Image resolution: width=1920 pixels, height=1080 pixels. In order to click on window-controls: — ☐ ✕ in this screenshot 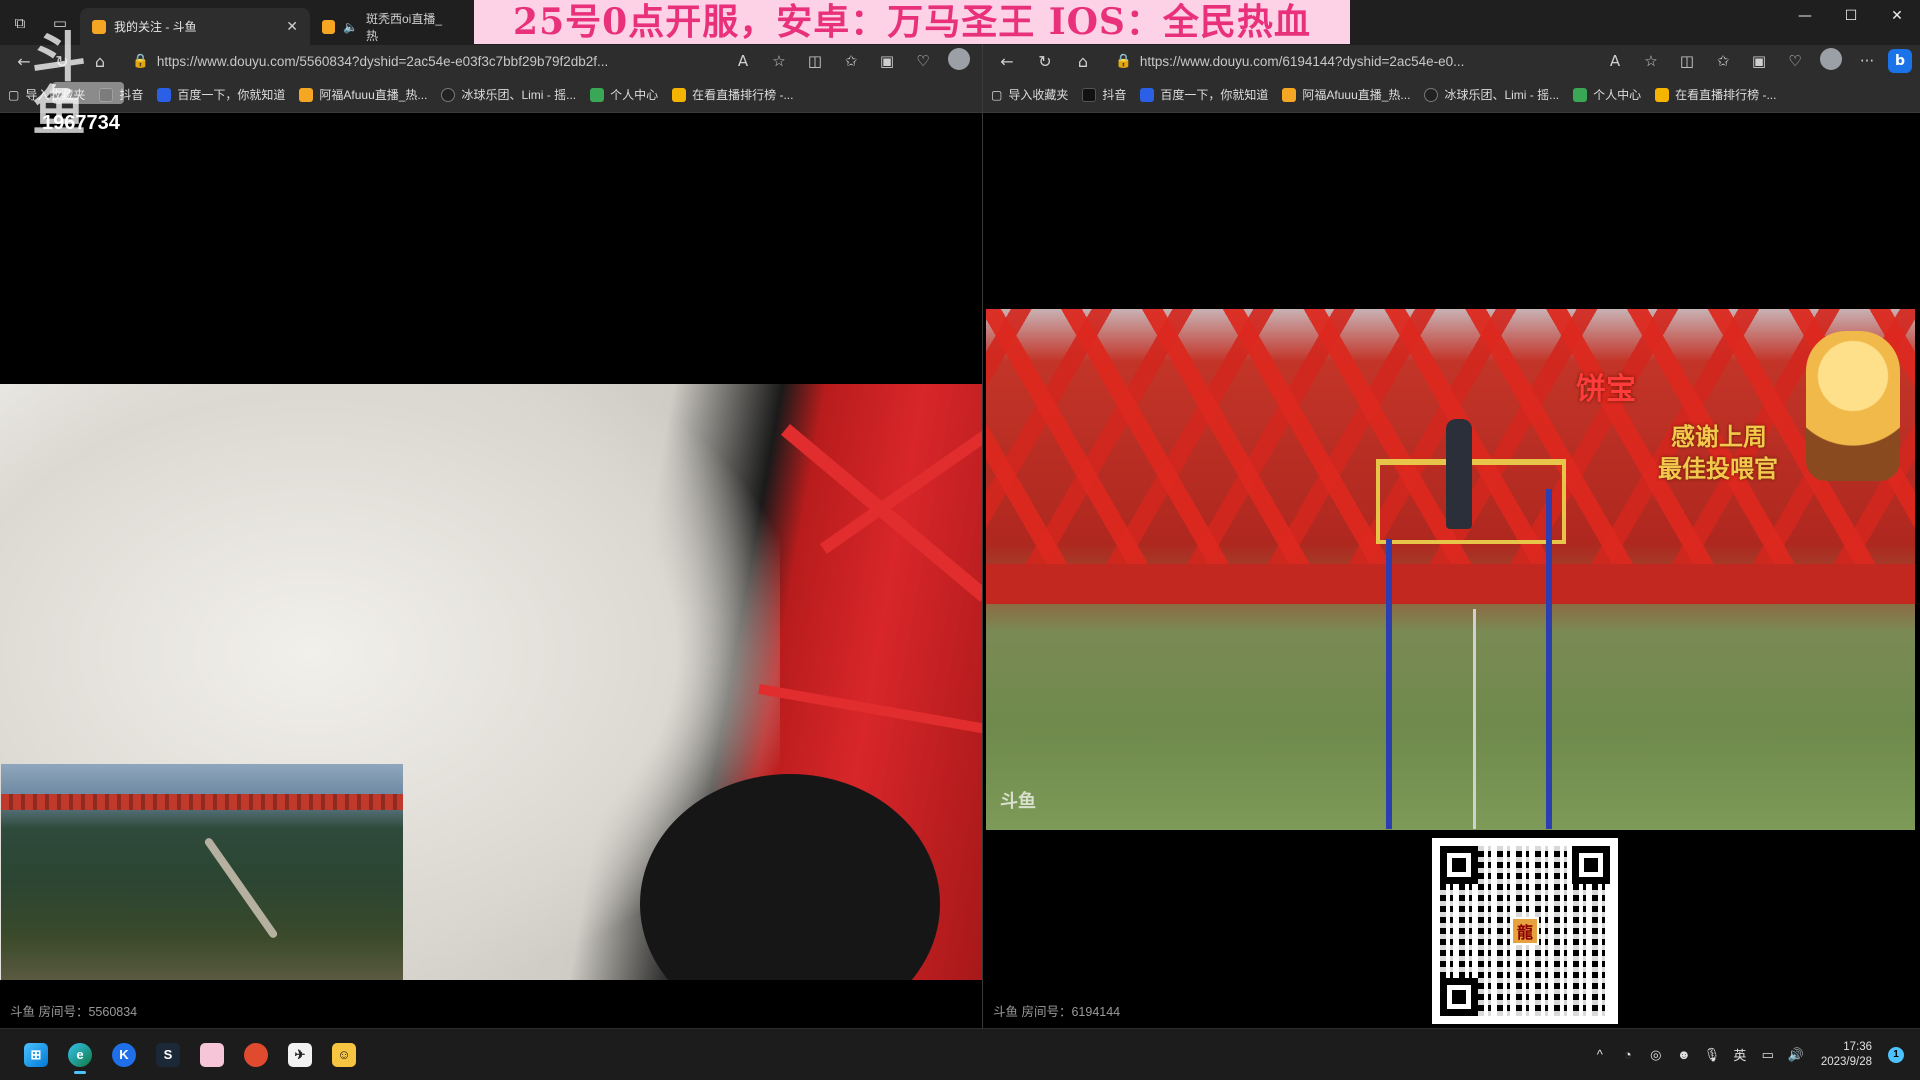, I will do `click(1851, 16)`.